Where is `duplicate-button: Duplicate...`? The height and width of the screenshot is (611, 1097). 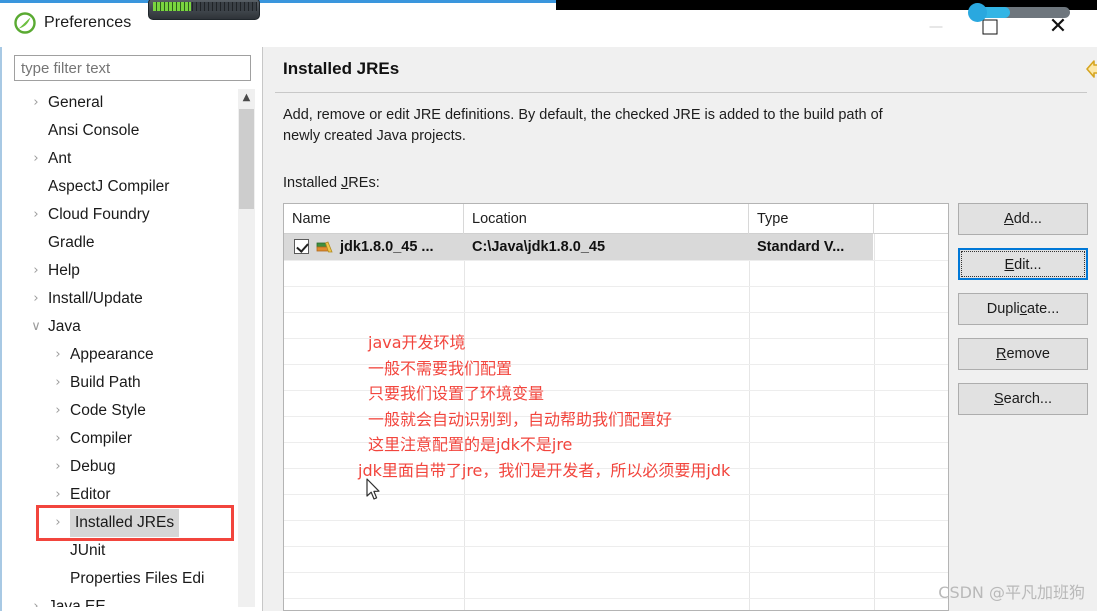
duplicate-button: Duplicate... is located at coordinates (1023, 309).